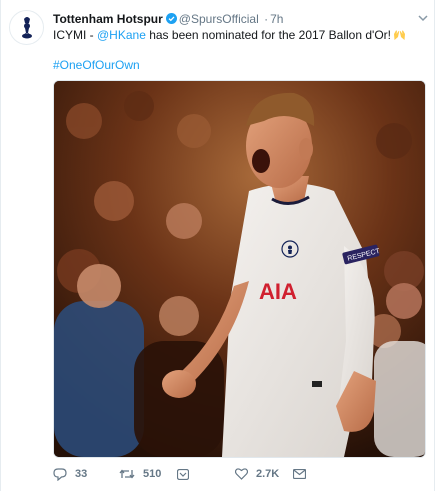  What do you see at coordinates (183, 474) in the screenshot?
I see `shield-heart-icon` at bounding box center [183, 474].